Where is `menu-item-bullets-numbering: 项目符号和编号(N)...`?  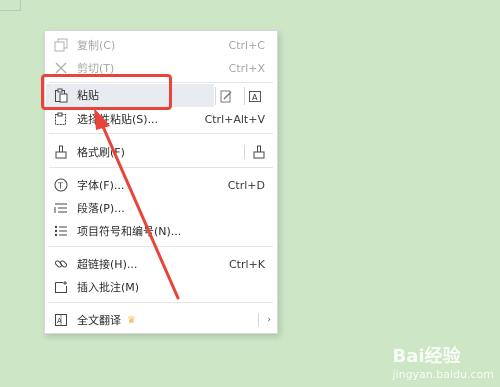
menu-item-bullets-numbering: 项目符号和编号(N)... is located at coordinates (161, 231).